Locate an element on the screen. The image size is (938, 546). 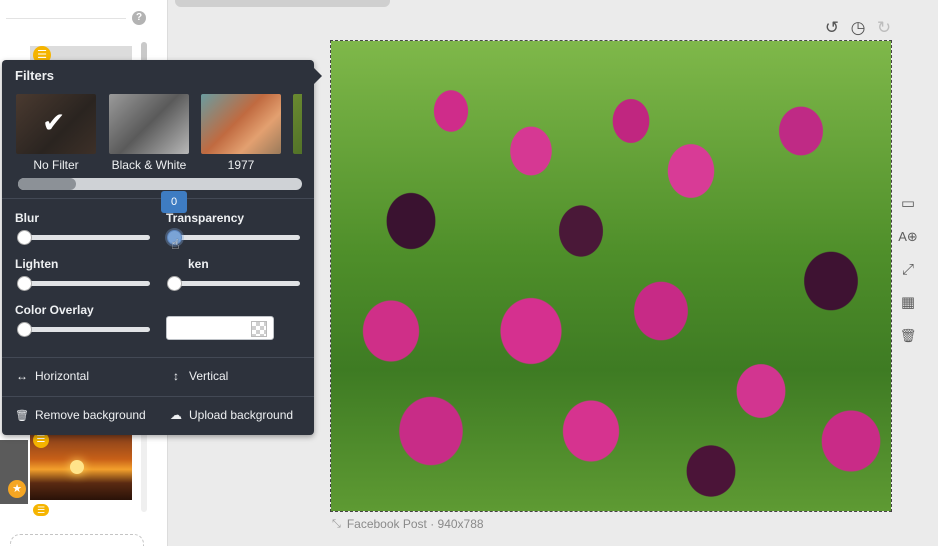
page-icon: ▭ is located at coordinates (908, 204).